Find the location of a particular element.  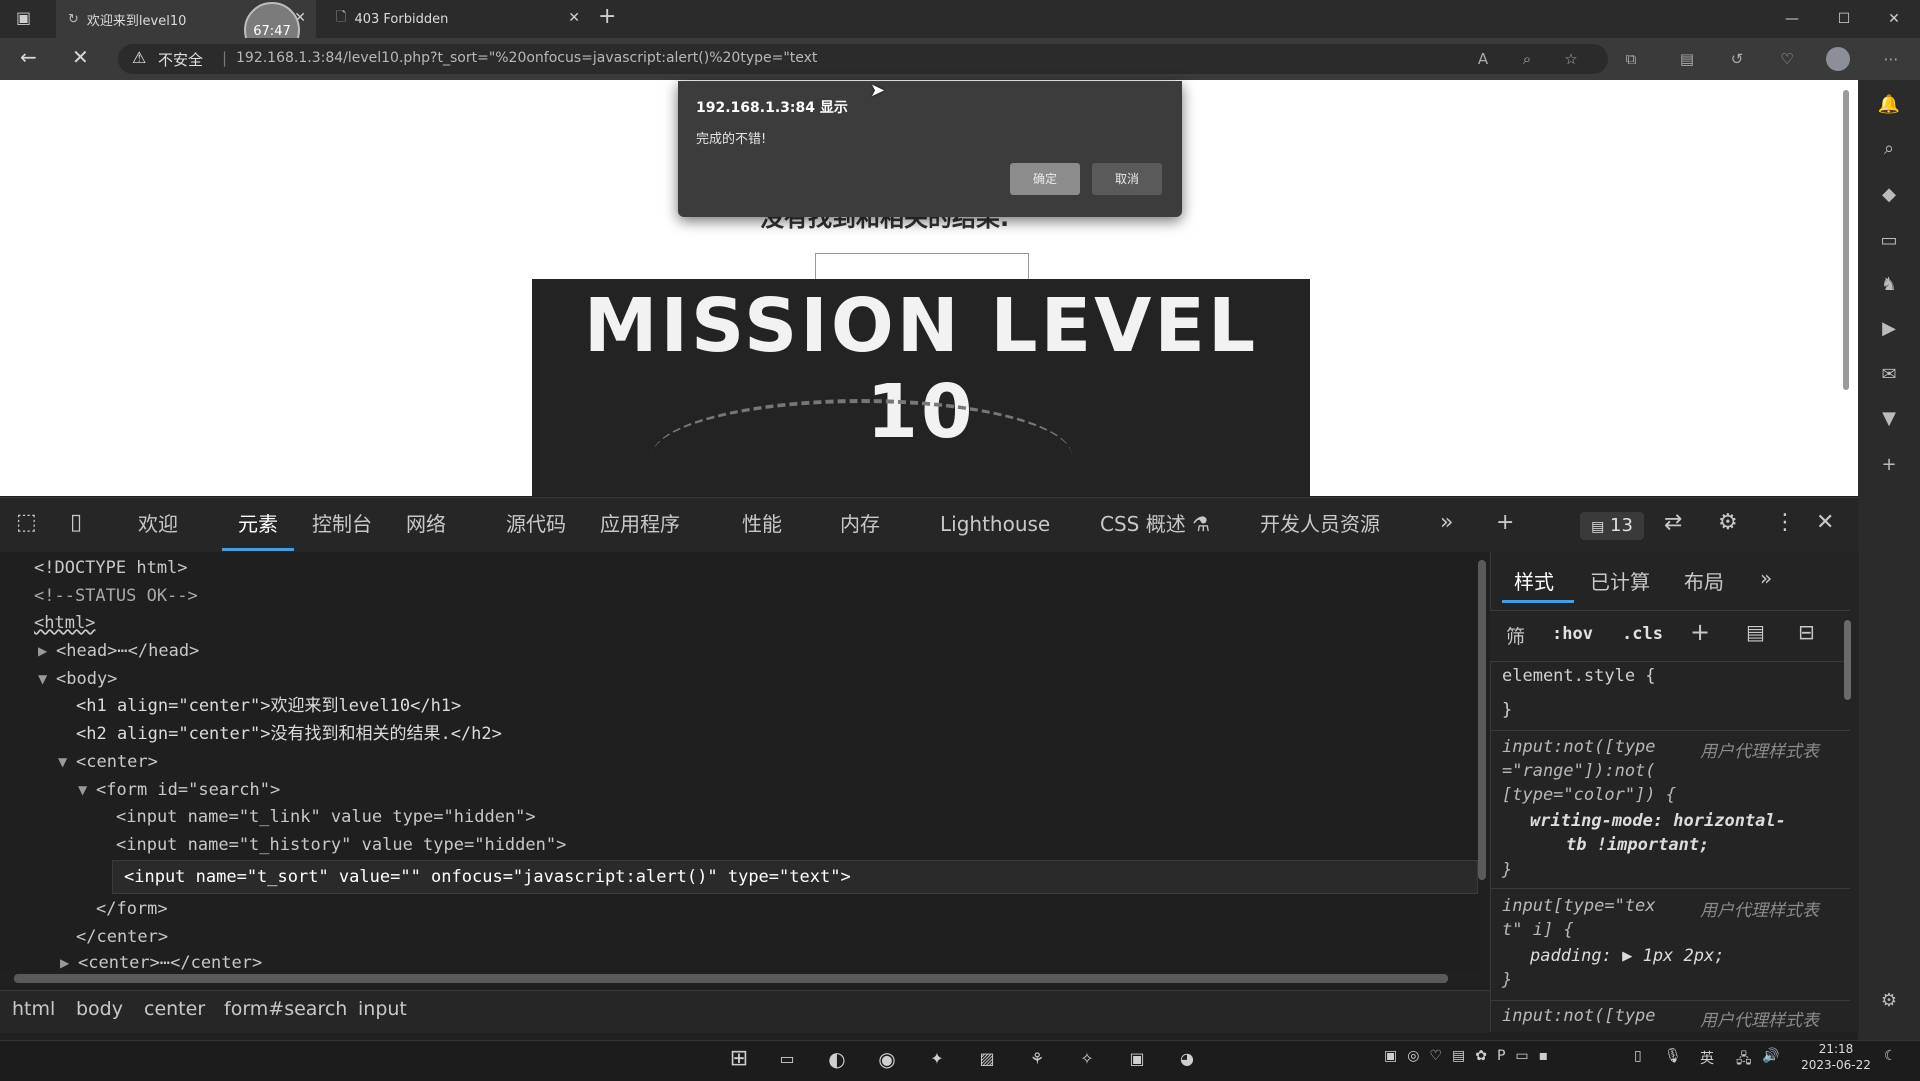

app-icon: ◕ is located at coordinates (1187, 1059).